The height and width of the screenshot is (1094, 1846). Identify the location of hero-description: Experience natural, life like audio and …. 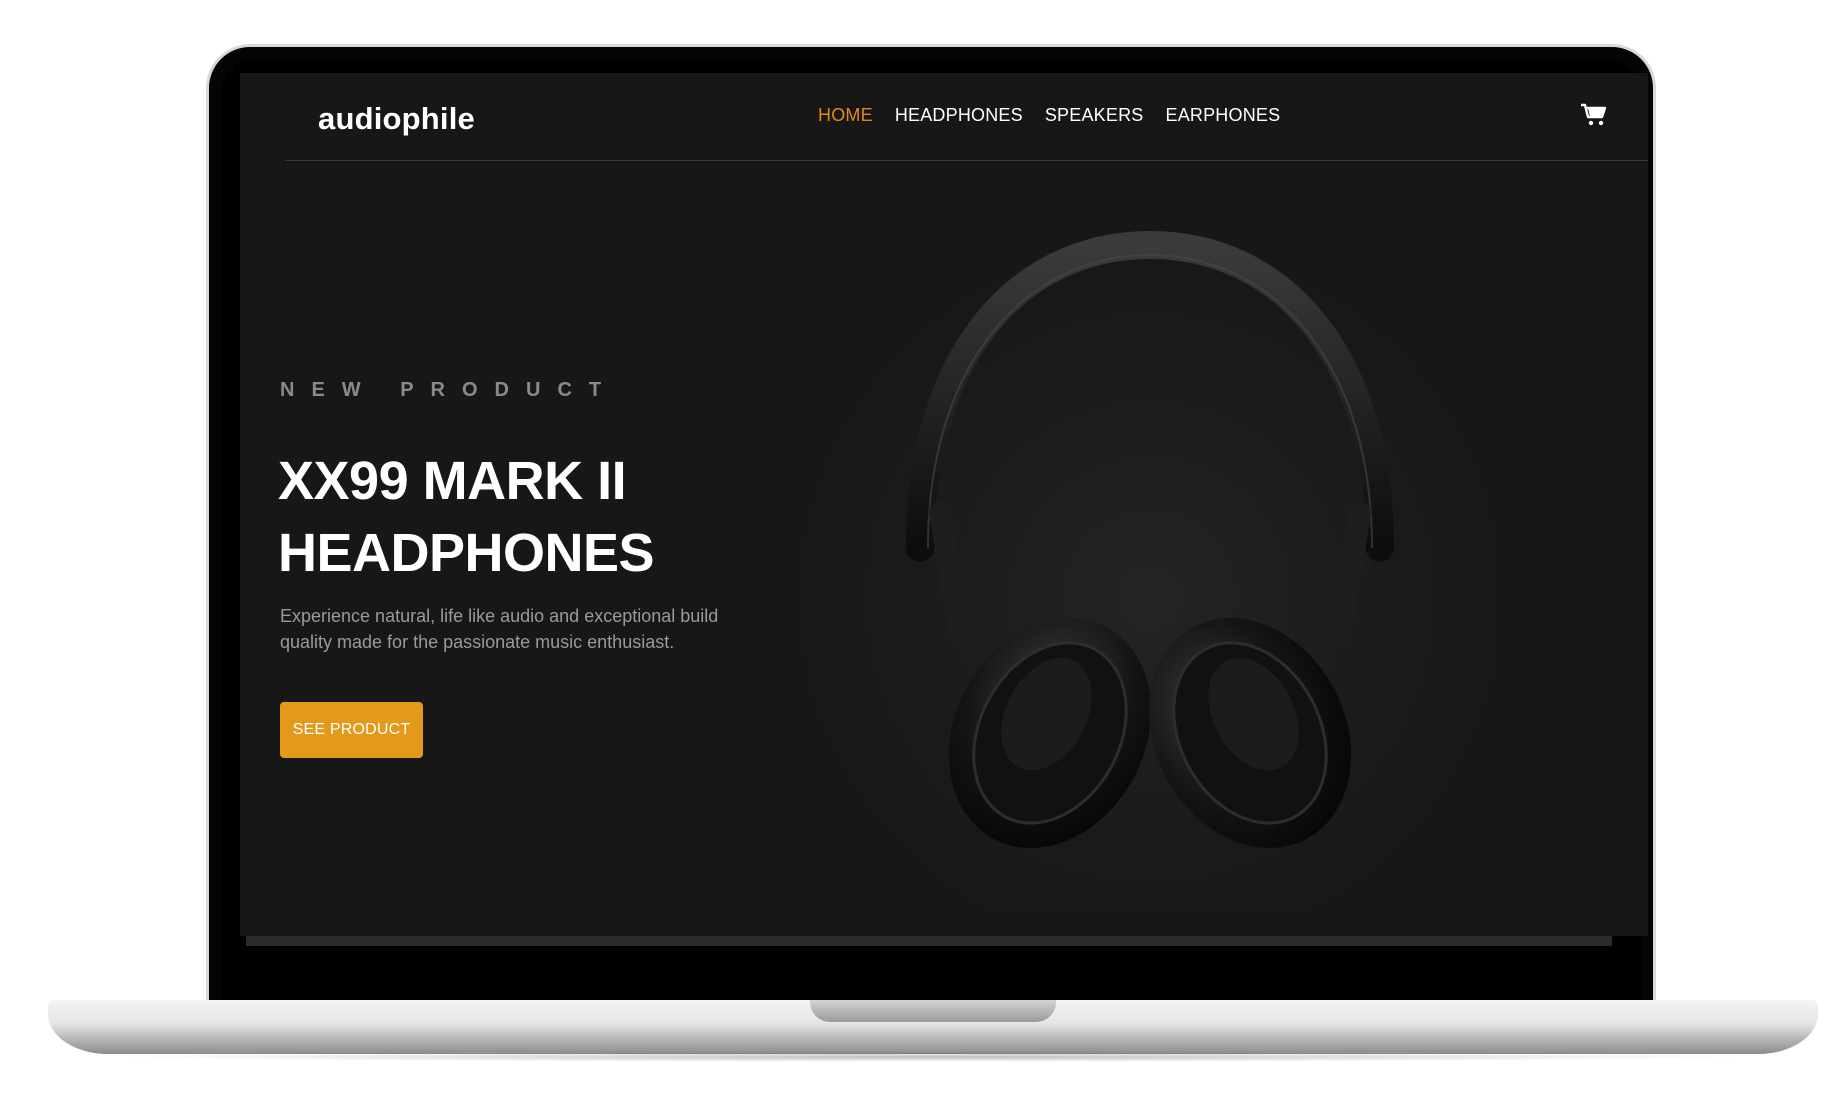
(499, 629).